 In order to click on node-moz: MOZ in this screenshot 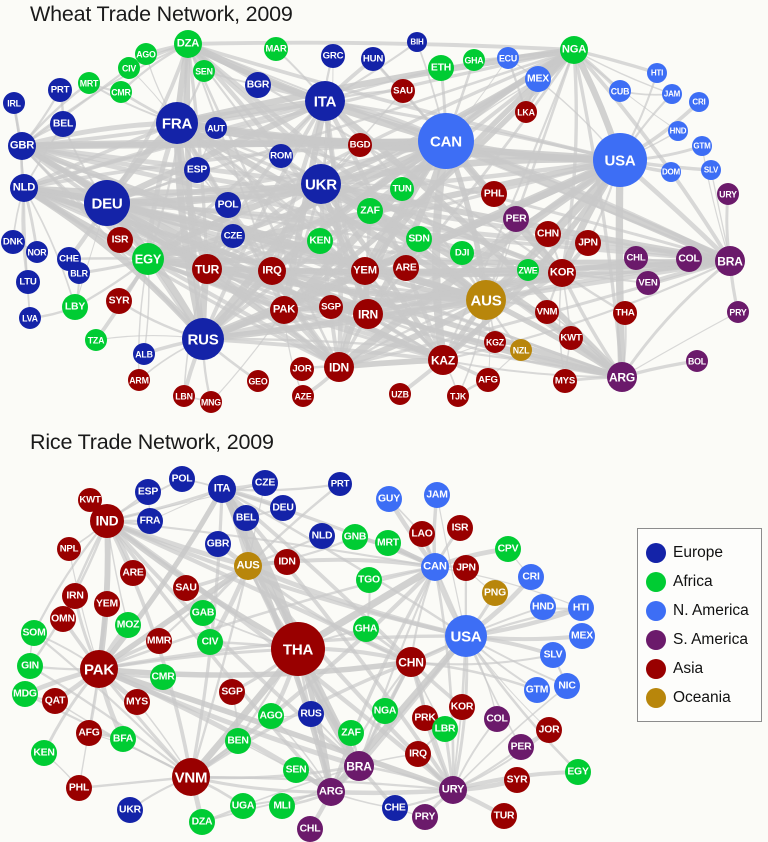, I will do `click(128, 625)`.